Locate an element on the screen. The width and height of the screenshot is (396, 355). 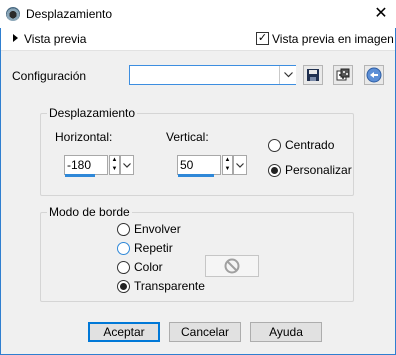
horizontal-spinner: -180 ▲ ▼ is located at coordinates (99, 166).